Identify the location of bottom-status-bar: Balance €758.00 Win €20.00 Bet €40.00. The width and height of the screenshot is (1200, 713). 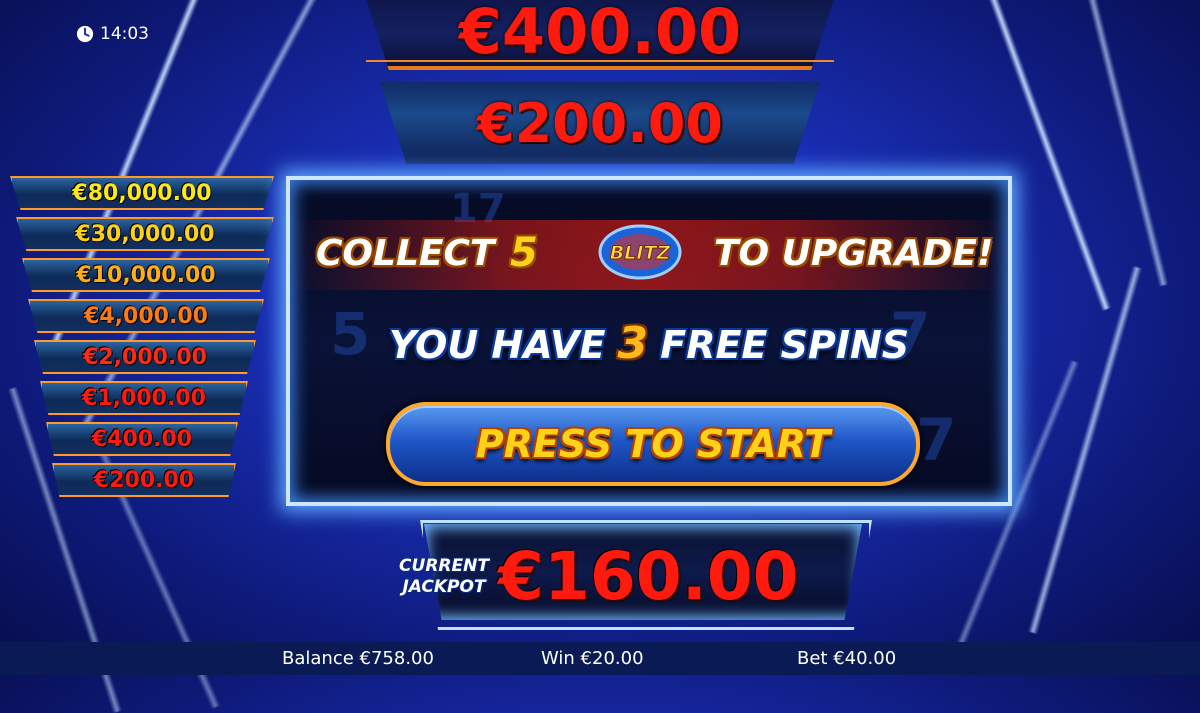
(600, 658).